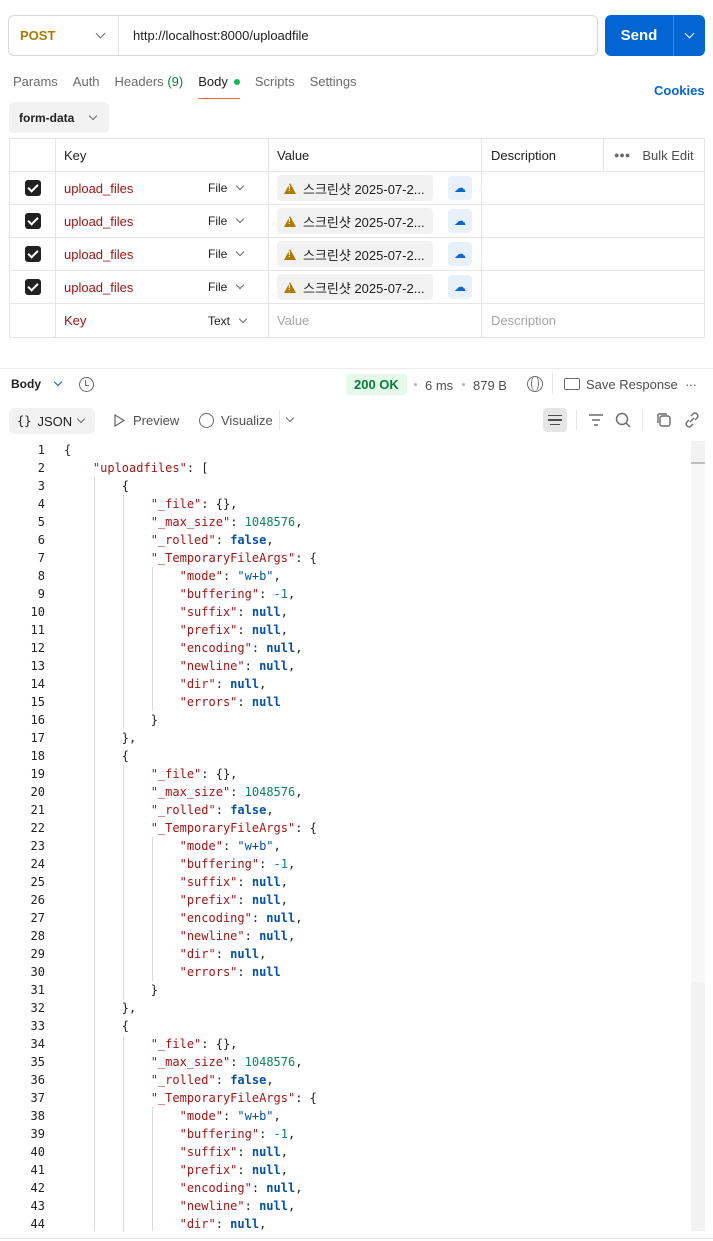  I want to click on save-response-button: Save Response, so click(632, 384).